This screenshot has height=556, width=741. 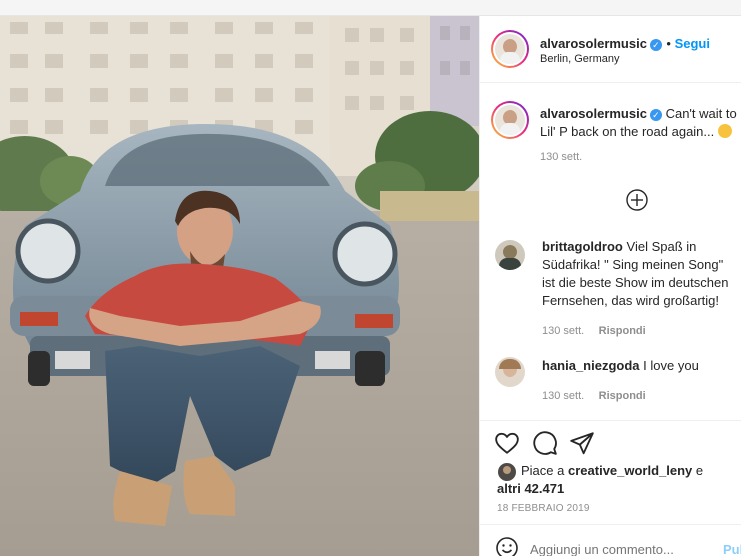 What do you see at coordinates (610, 420) in the screenshot?
I see `actions-divider` at bounding box center [610, 420].